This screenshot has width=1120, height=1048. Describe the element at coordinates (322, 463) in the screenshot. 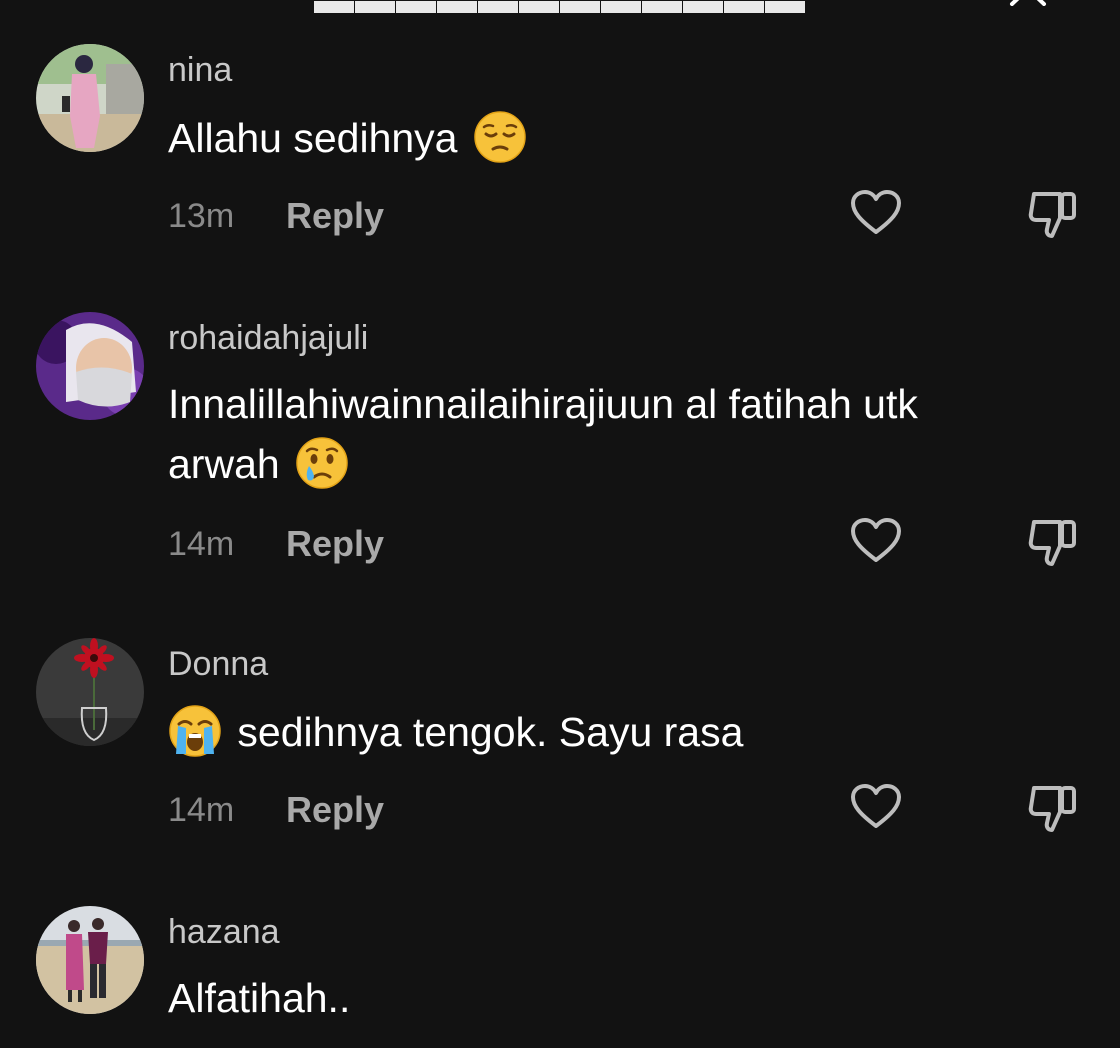

I see `crying-face-emoji` at that location.